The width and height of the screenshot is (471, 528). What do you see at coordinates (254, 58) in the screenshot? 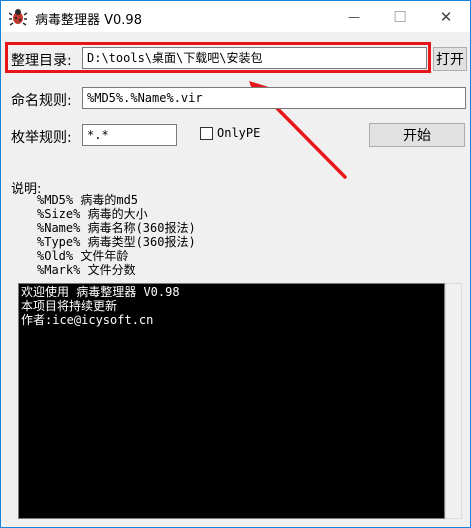
I see `dir-input: D:\tools\桌面\下载吧\安装包` at bounding box center [254, 58].